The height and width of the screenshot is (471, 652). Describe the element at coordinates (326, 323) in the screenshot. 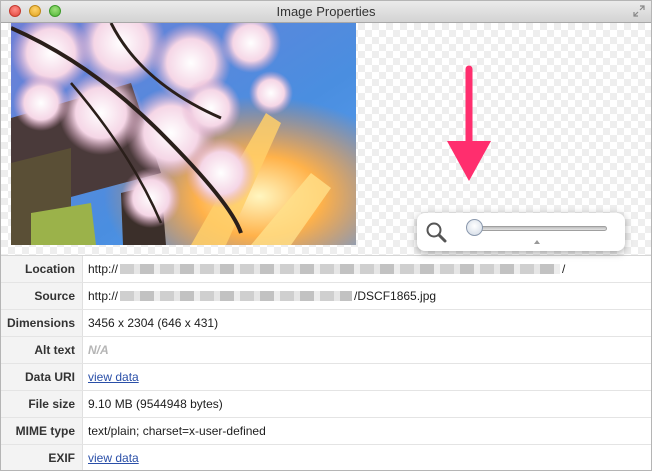

I see `property-row-dimensions: Dimensions 3456 x 2304 (646 x 431)` at that location.